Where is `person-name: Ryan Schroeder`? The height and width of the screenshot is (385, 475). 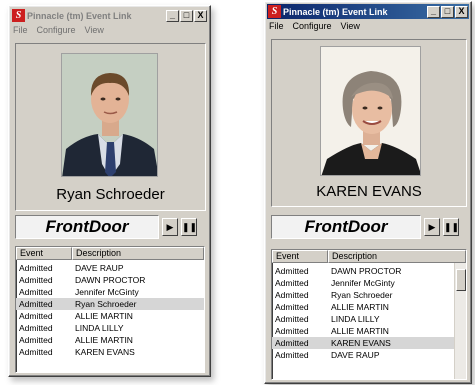 person-name: Ryan Schroeder is located at coordinates (110, 194).